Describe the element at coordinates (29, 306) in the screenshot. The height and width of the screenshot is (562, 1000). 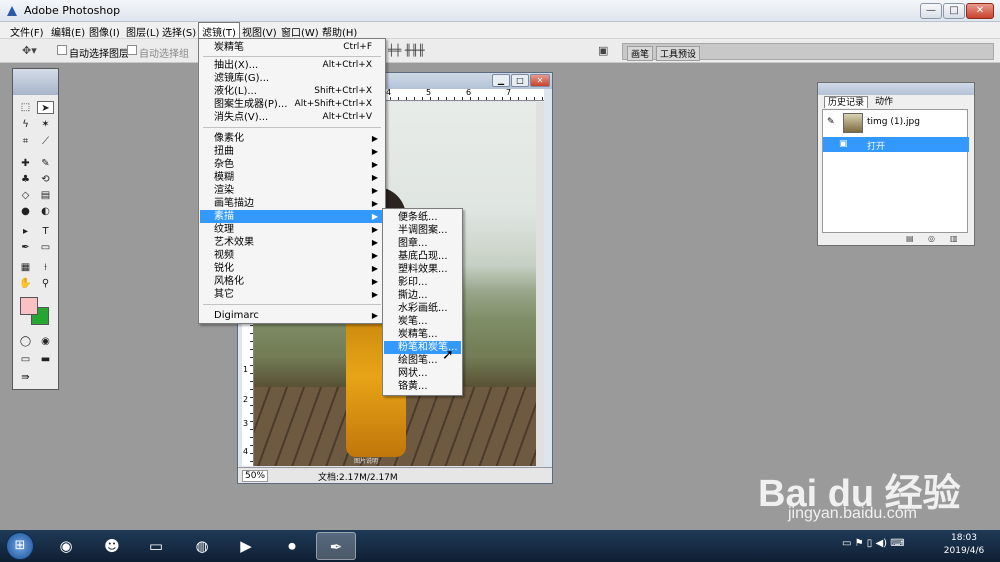
I see `foreground-color-swatch` at that location.